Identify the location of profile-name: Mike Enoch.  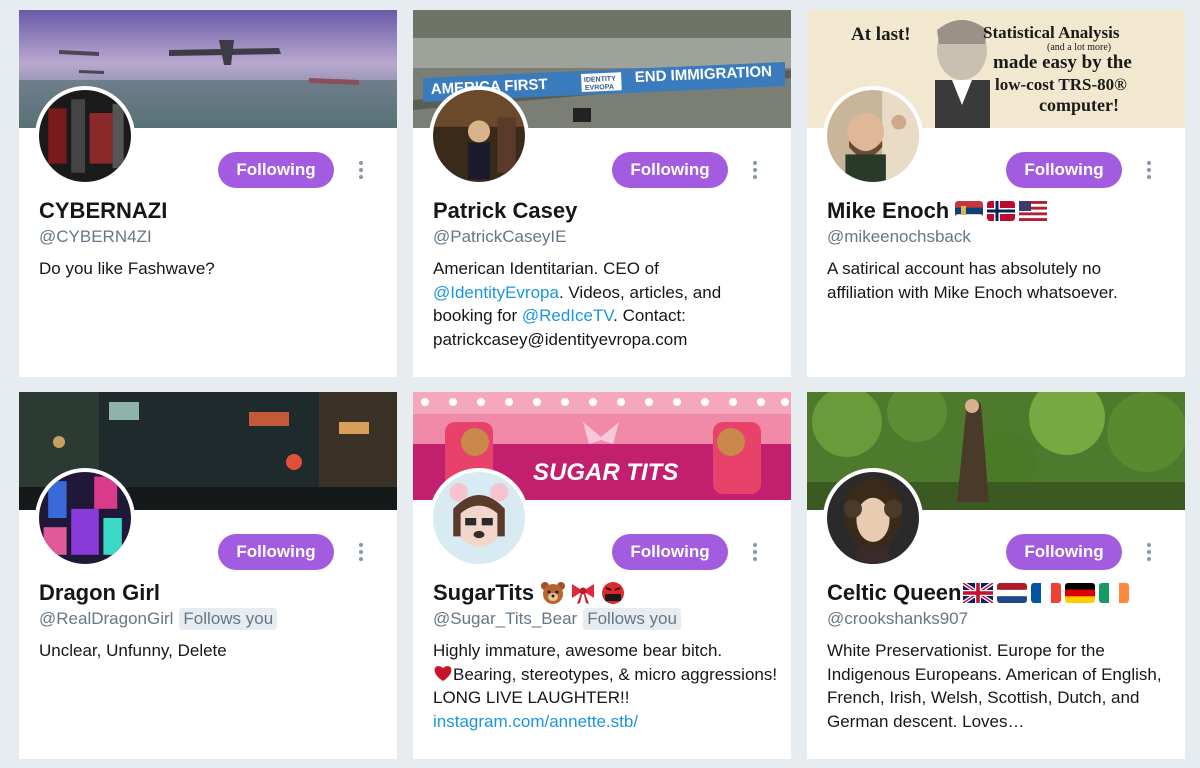
(888, 211).